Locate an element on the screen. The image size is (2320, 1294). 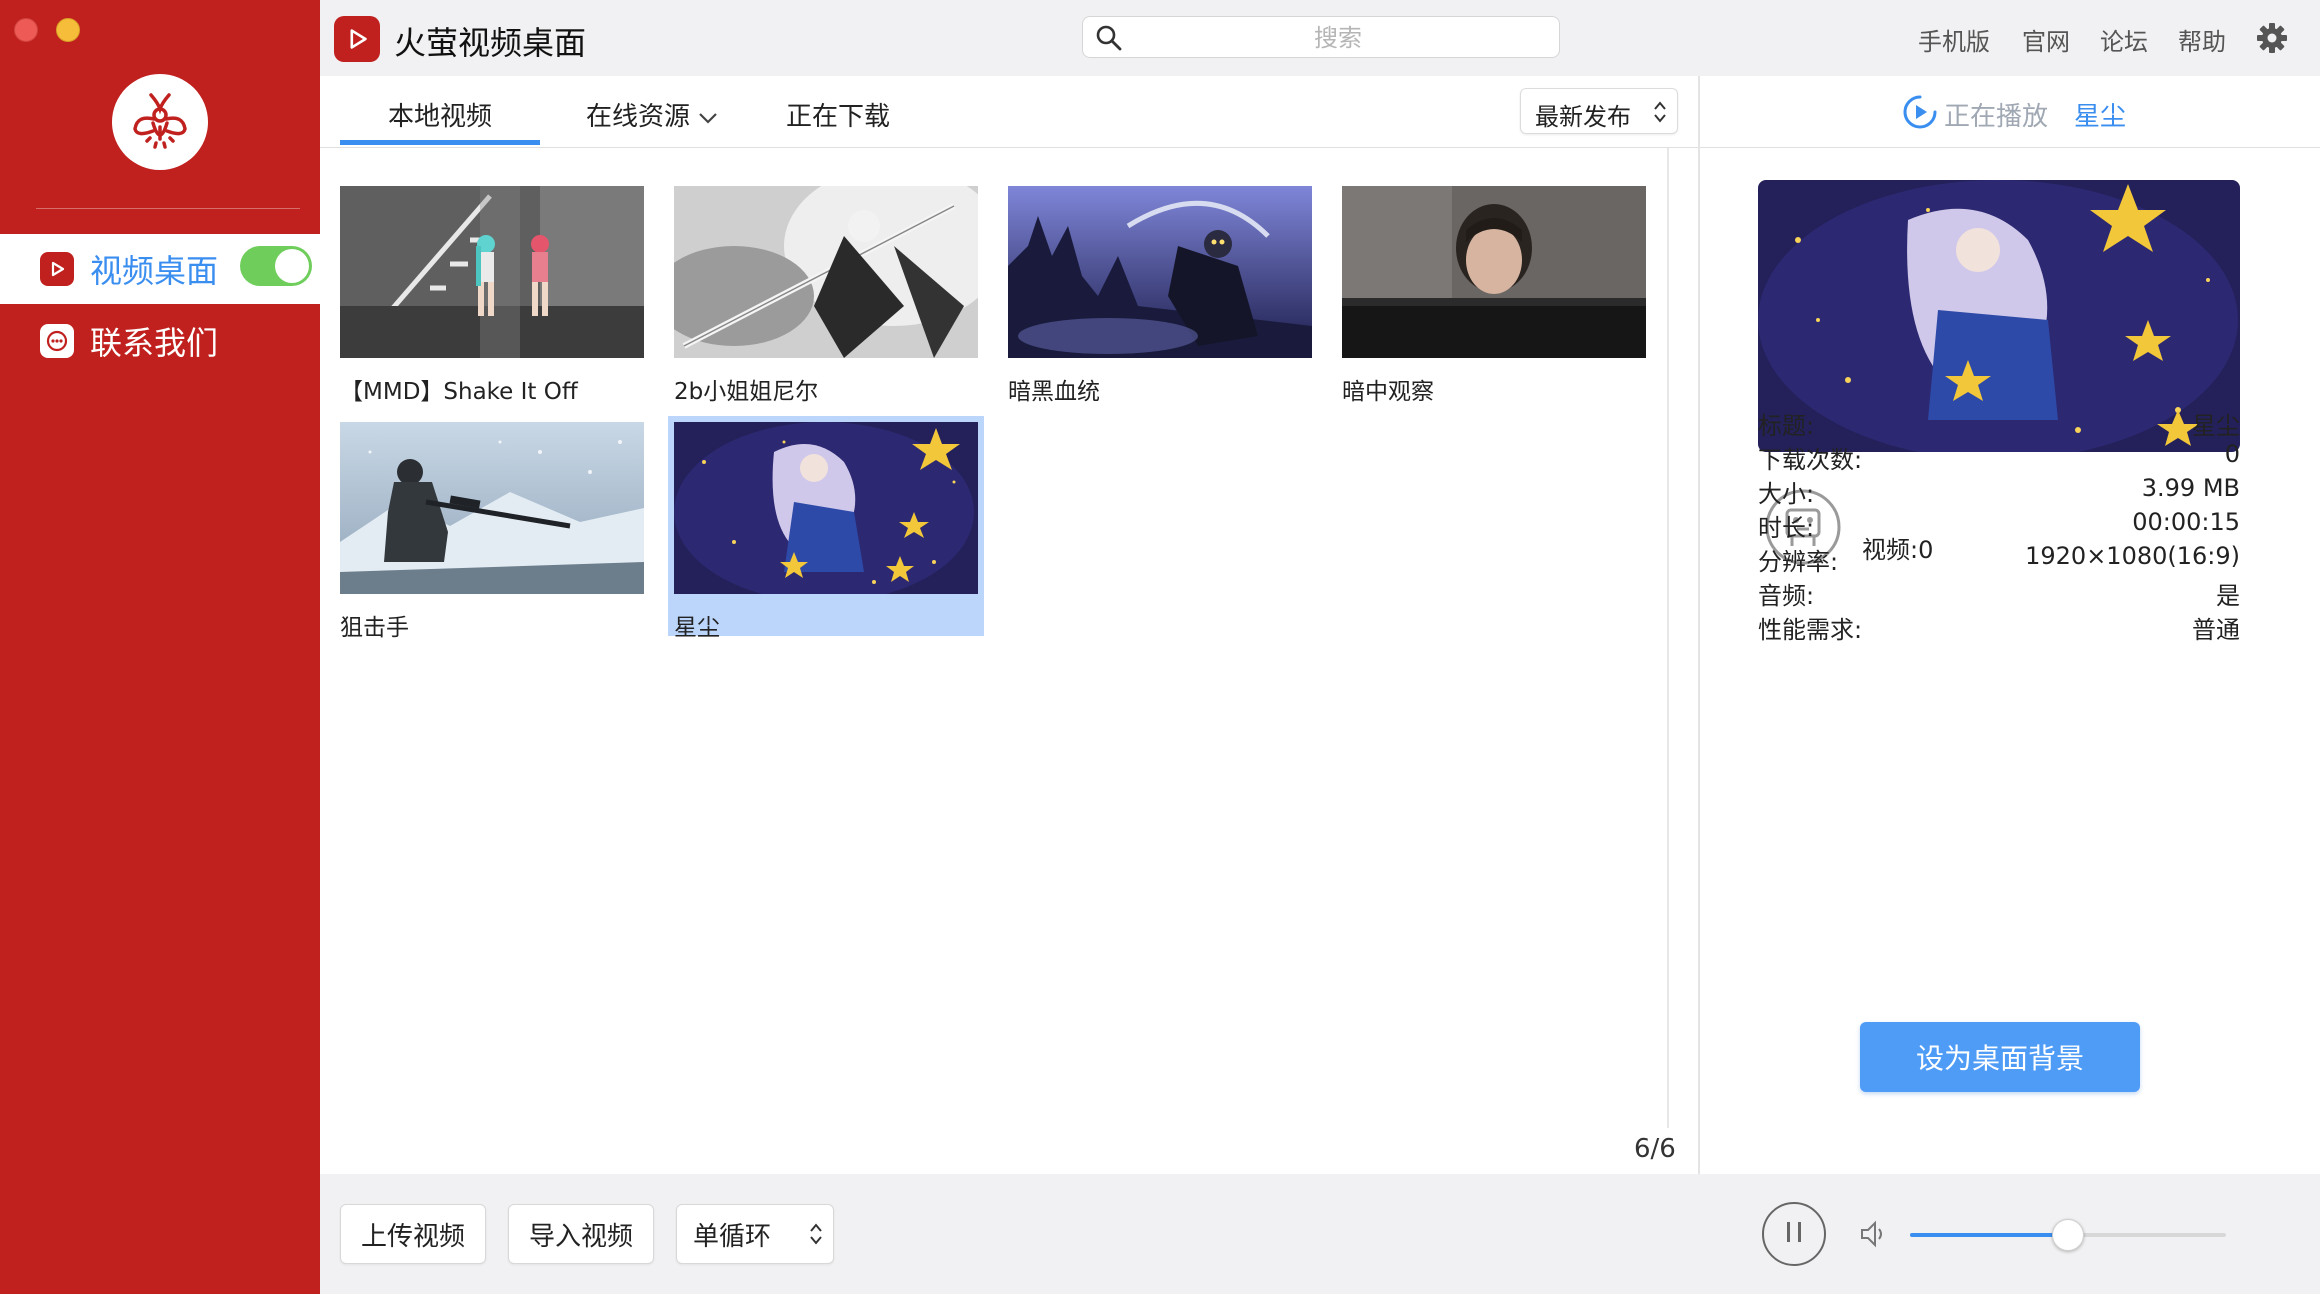
info-key: 时长: is located at coordinates (1786, 528).